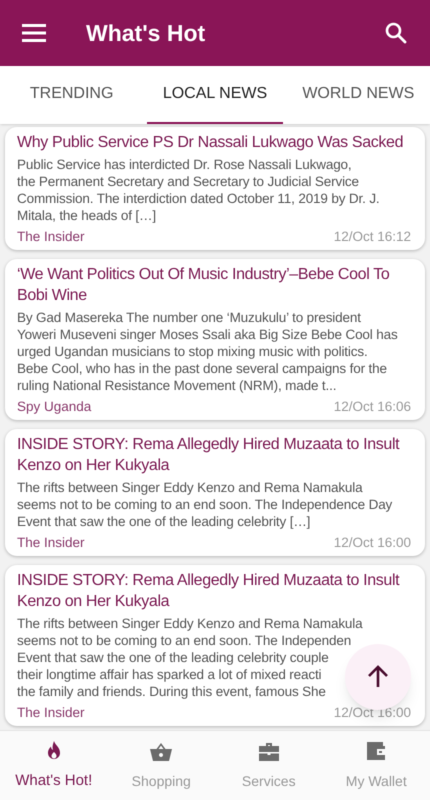  What do you see at coordinates (54, 407) in the screenshot?
I see `source-name: Spy Uganda` at bounding box center [54, 407].